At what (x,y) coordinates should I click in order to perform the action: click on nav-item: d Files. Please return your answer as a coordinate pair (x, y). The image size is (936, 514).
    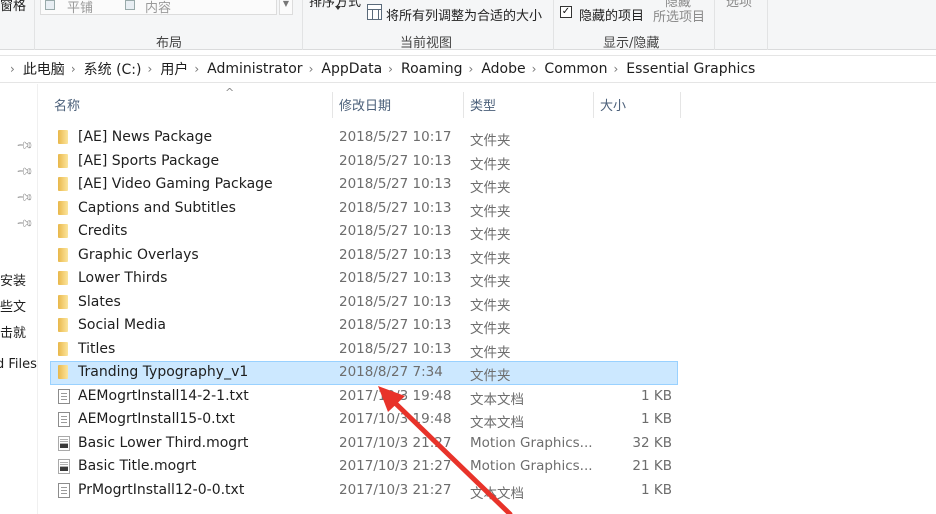
    Looking at the image, I should click on (18, 364).